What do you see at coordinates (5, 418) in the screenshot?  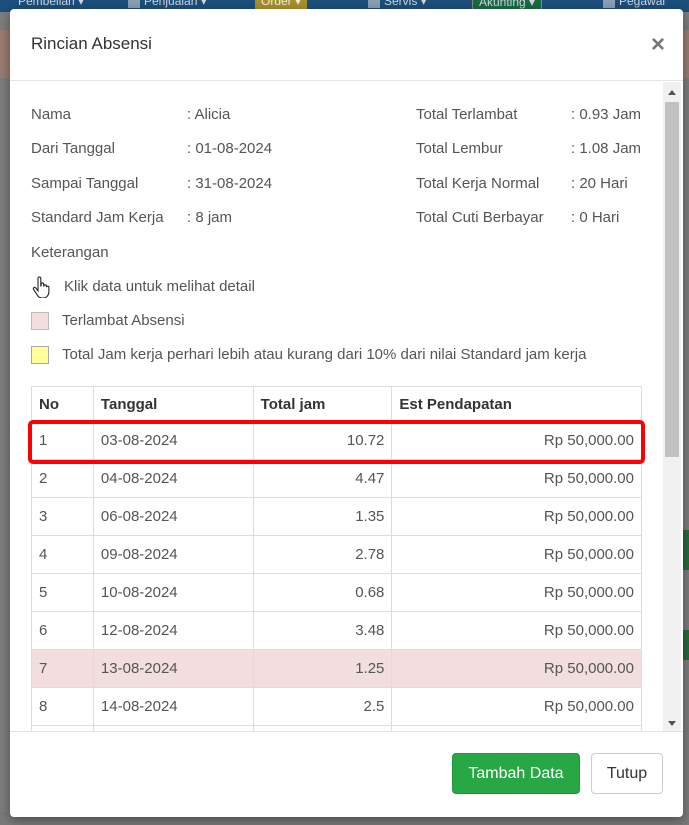 I see `background-left-edge` at bounding box center [5, 418].